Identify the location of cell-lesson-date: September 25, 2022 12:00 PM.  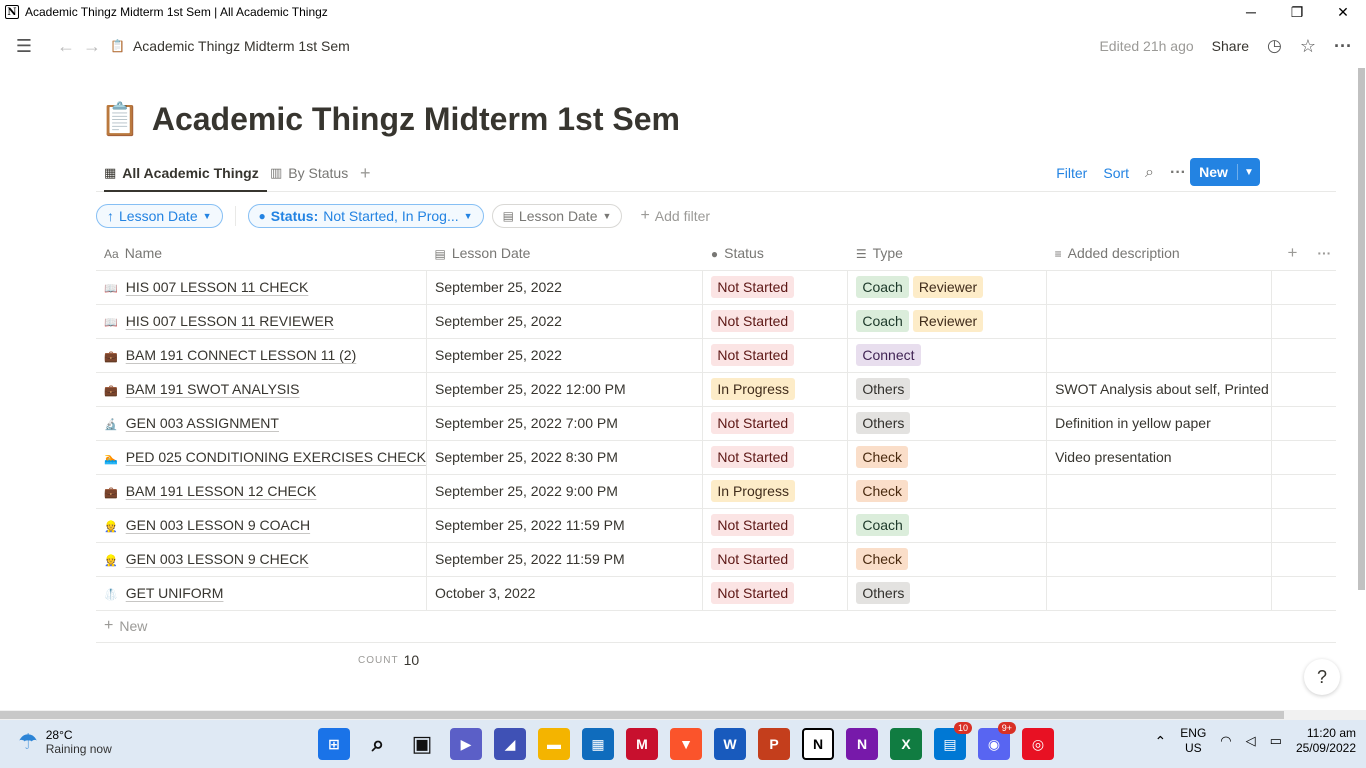
(565, 389).